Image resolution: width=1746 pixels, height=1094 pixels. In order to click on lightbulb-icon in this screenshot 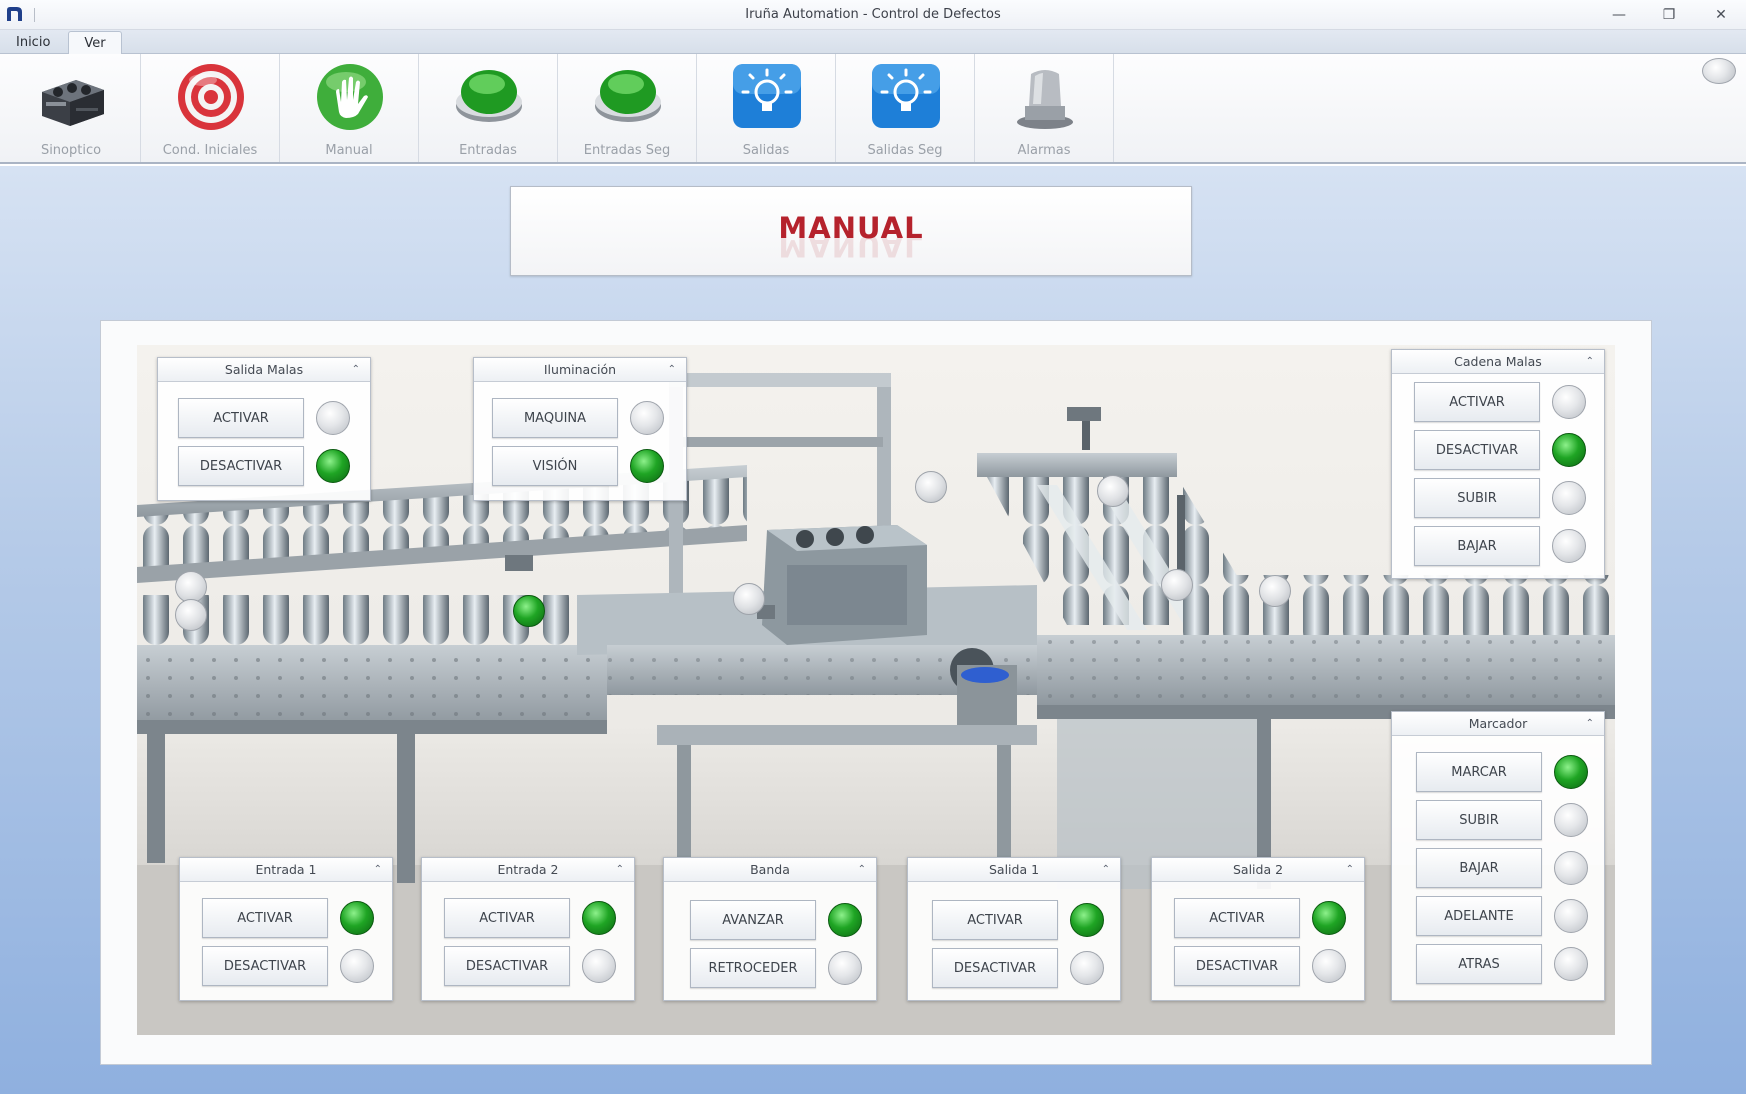, I will do `click(906, 96)`.